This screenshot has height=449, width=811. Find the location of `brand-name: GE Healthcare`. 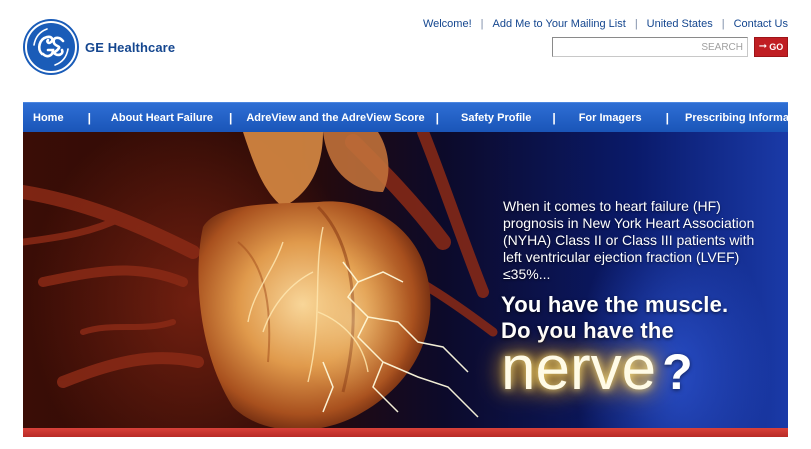

brand-name: GE Healthcare is located at coordinates (130, 47).